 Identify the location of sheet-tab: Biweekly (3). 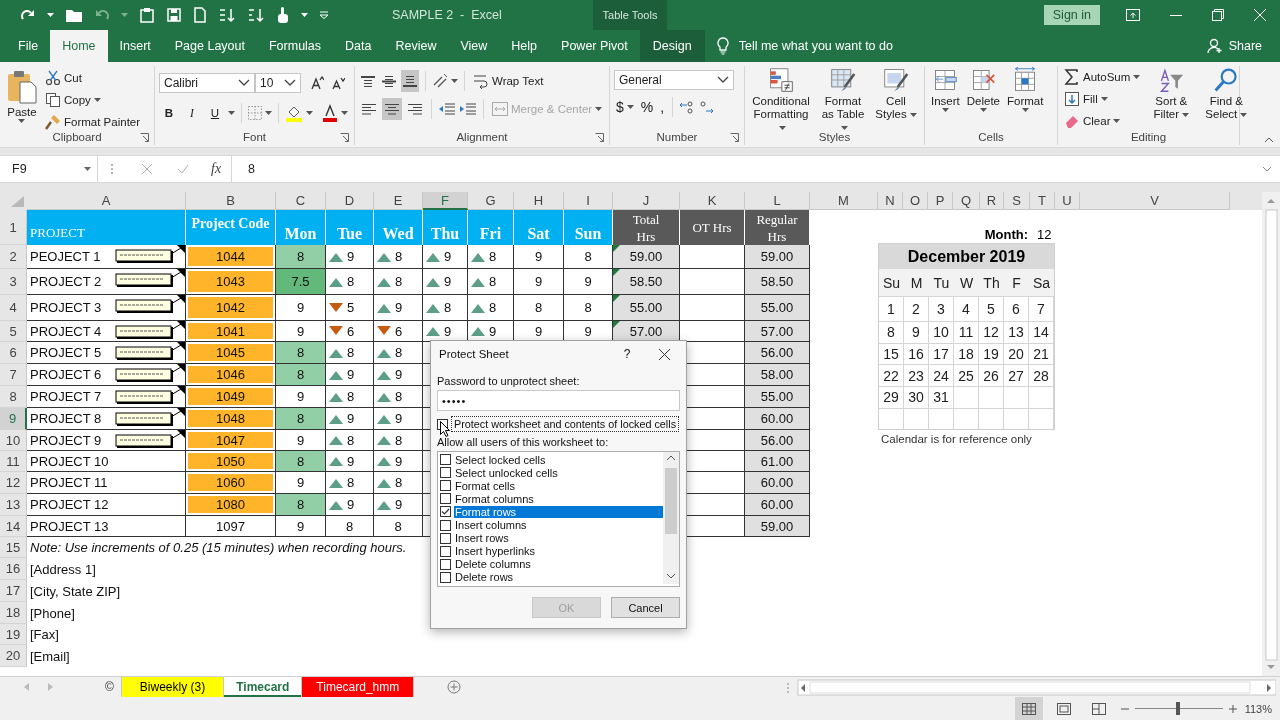
(173, 687).